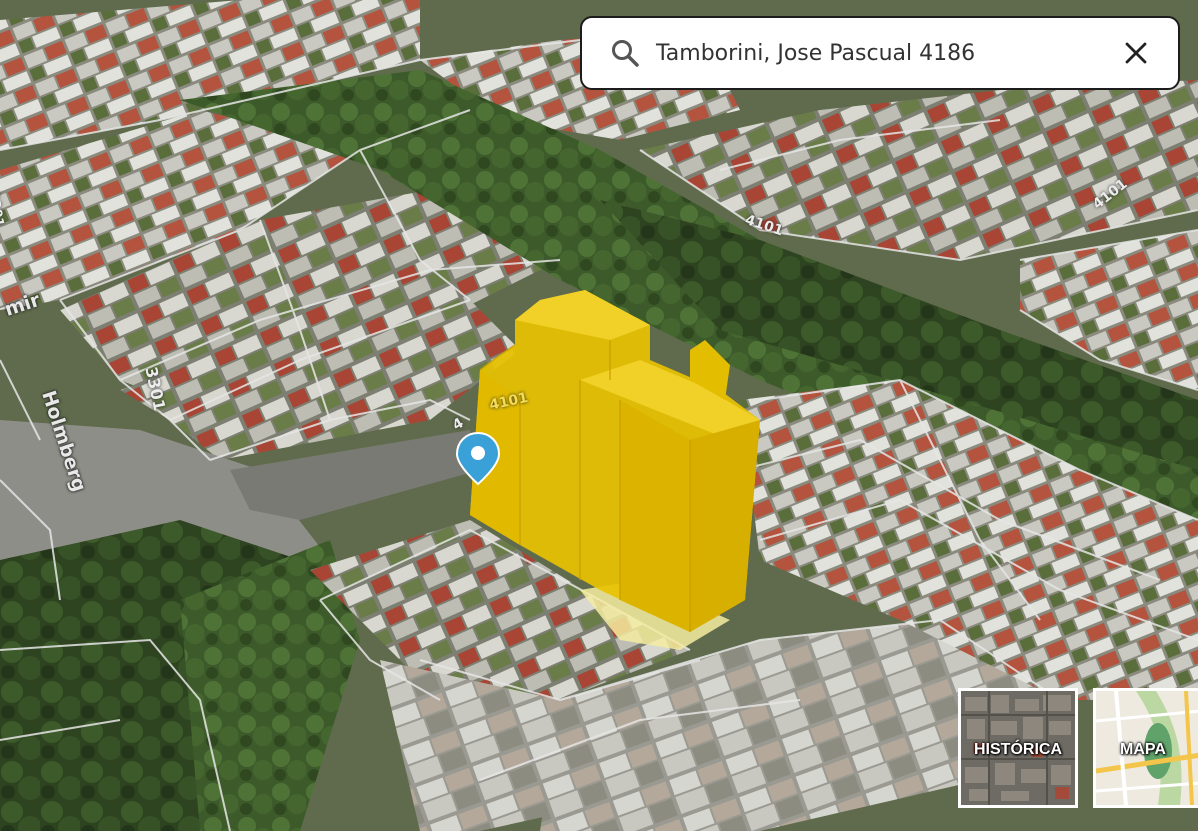 This screenshot has height=831, width=1198. What do you see at coordinates (625, 53) in the screenshot?
I see `search-icon` at bounding box center [625, 53].